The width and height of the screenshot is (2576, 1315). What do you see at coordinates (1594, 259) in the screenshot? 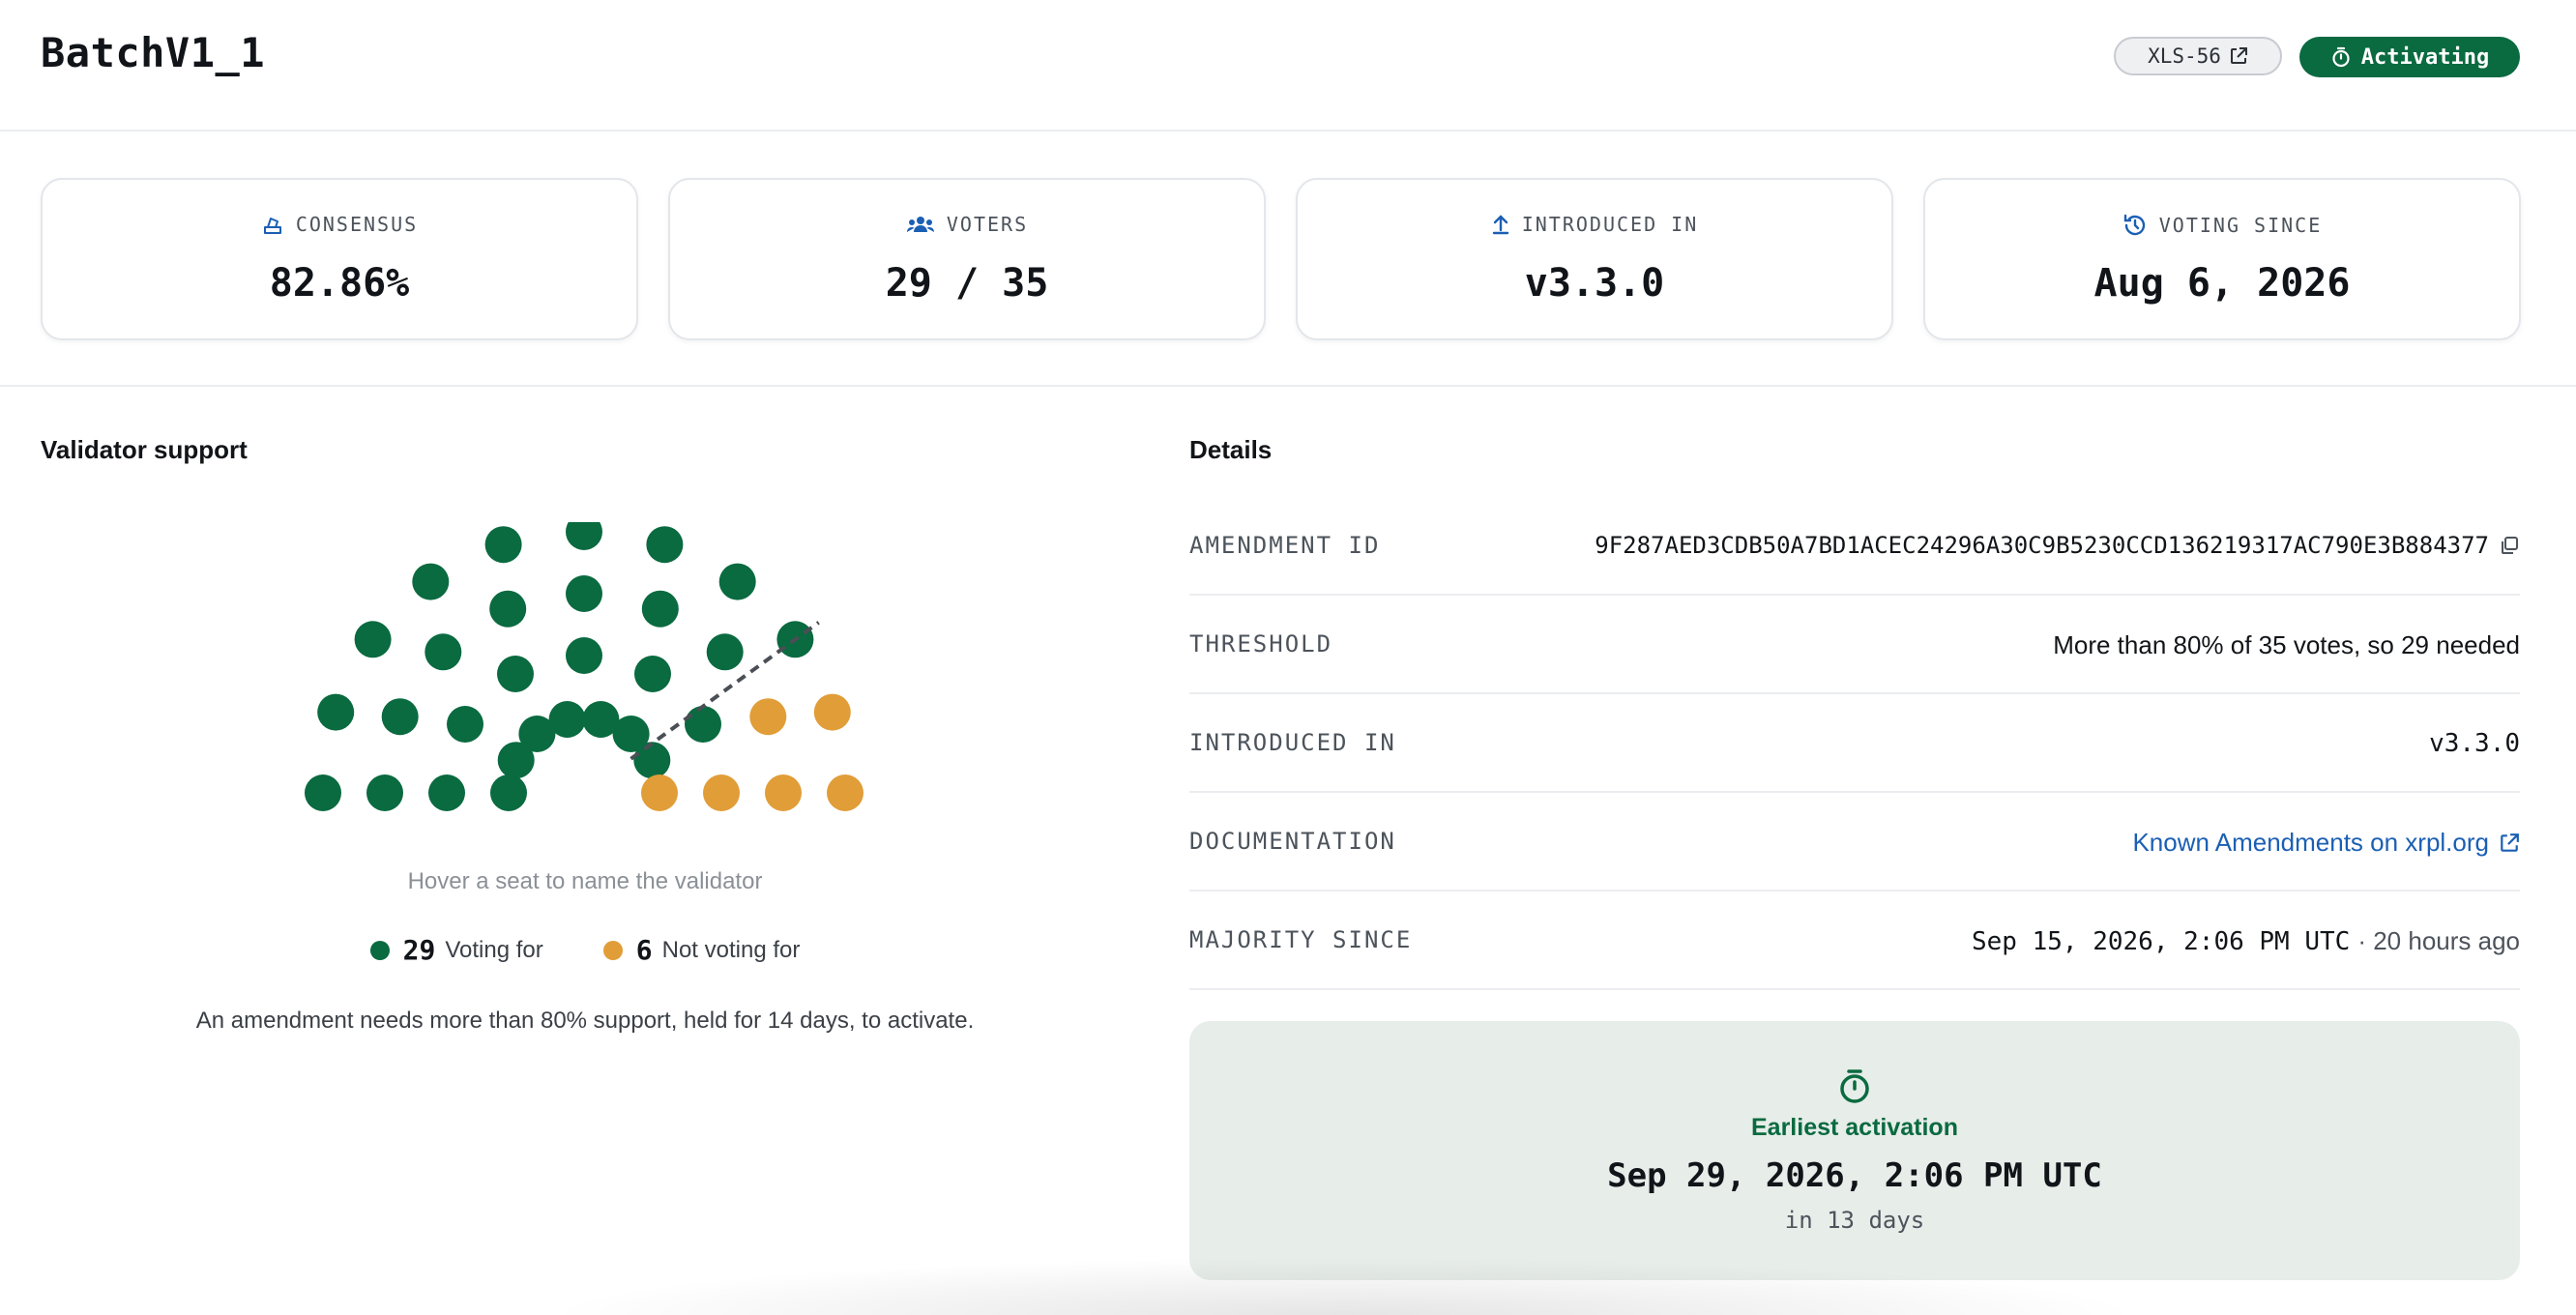
I see `stat-card-introduced: INTRODUCED IN v3.3.0` at bounding box center [1594, 259].